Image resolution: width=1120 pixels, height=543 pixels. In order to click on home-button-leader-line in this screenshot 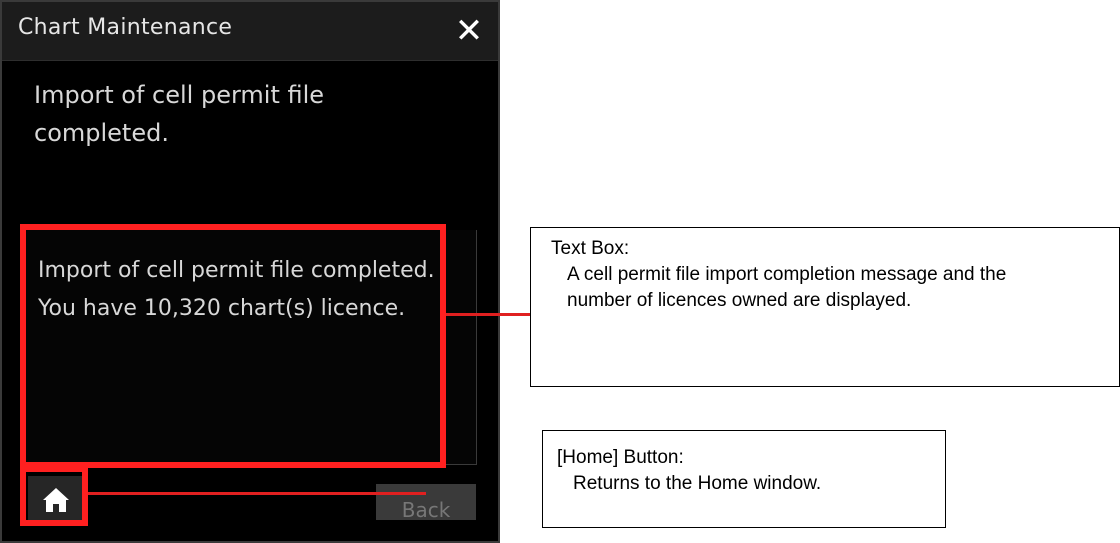, I will do `click(257, 493)`.